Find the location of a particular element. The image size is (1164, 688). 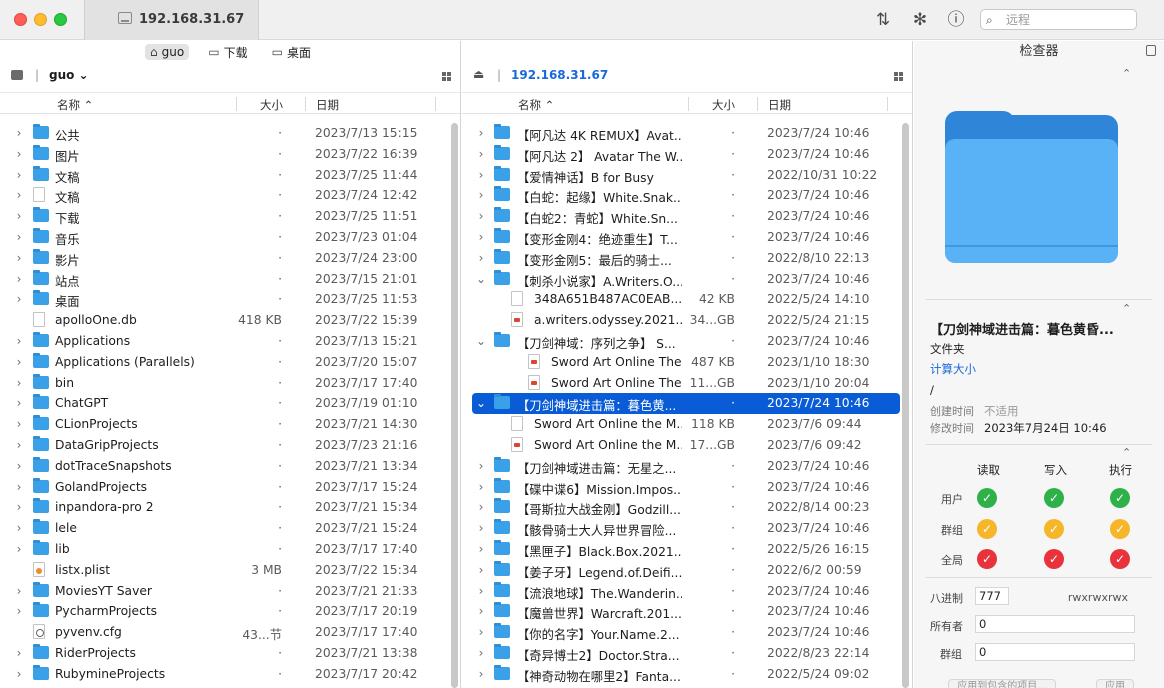

list-item: › 影片 · 2023/7/24 23:00 is located at coordinates (230, 258).